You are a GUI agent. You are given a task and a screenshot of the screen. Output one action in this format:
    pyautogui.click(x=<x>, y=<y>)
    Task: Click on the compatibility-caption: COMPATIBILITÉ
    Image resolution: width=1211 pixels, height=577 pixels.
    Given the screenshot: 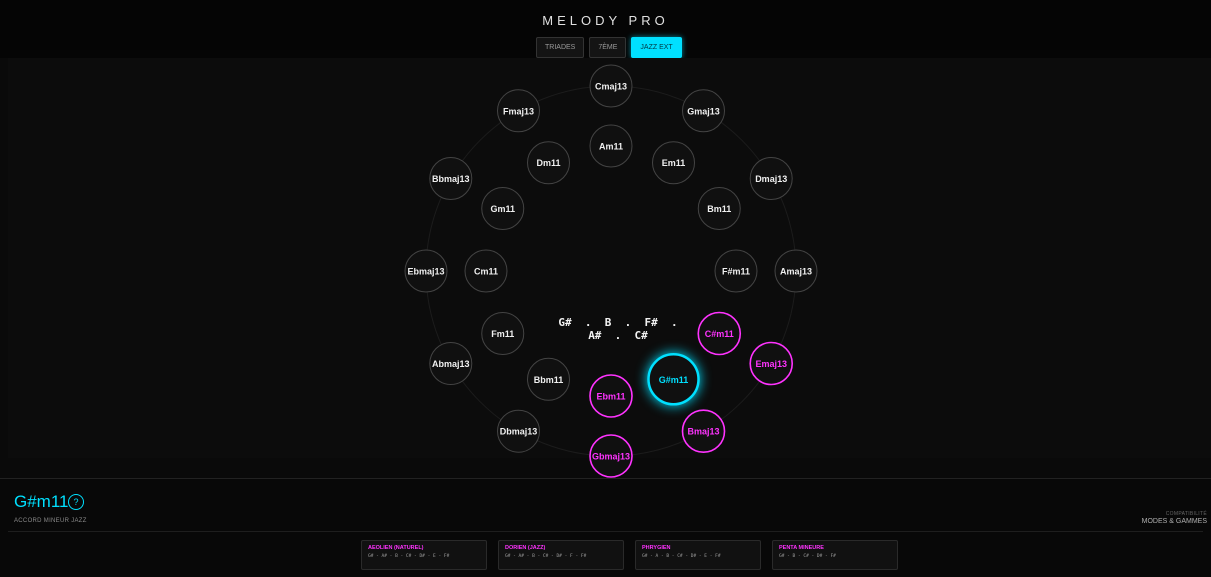 What is the action you would take?
    pyautogui.click(x=1186, y=514)
    